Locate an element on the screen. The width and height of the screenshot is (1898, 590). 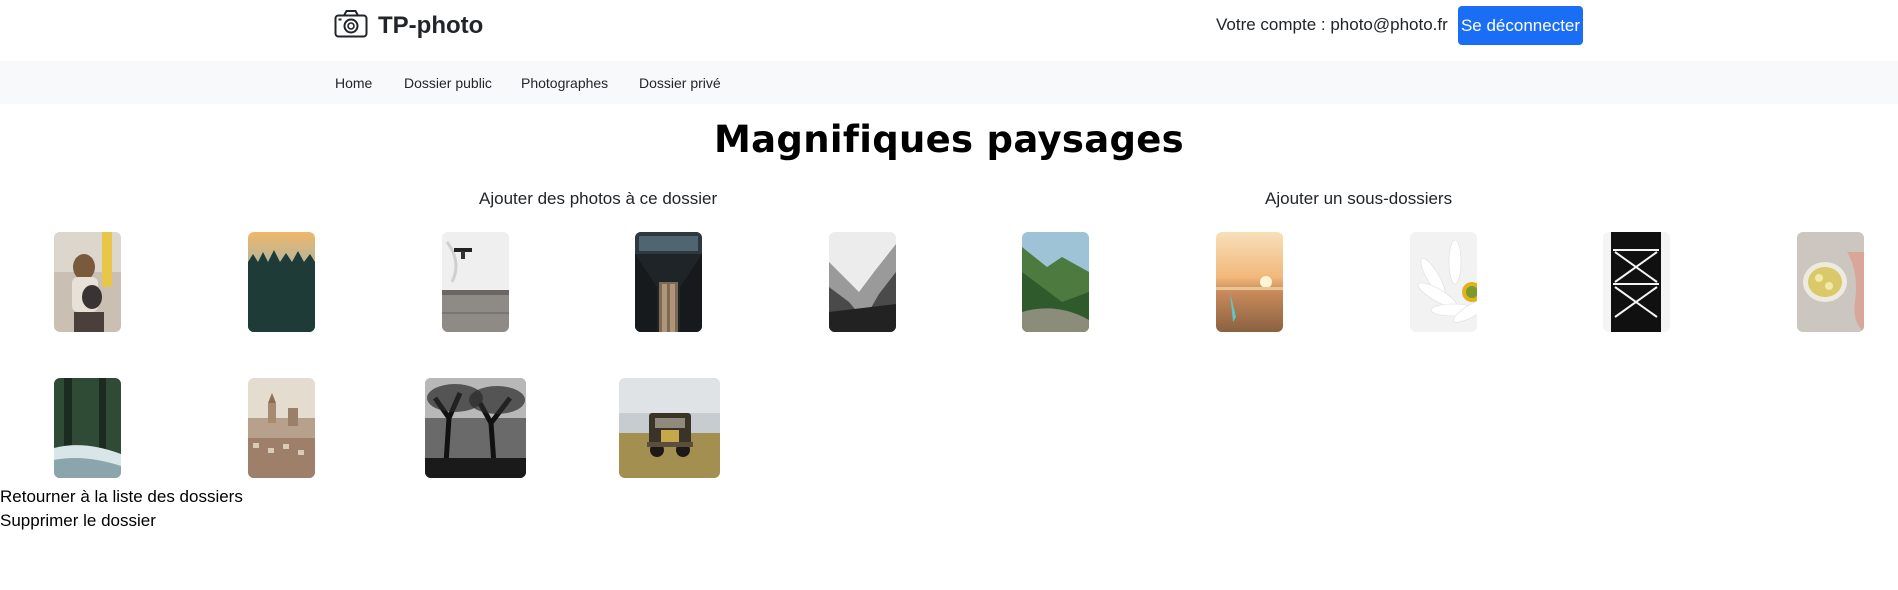
add-subfolder-link: Ajouter un sous-dossiers is located at coordinates (1358, 199).